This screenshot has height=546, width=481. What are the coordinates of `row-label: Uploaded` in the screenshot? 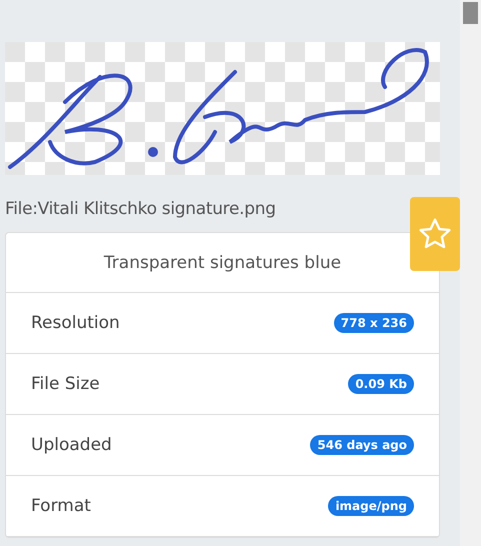 It's located at (71, 445).